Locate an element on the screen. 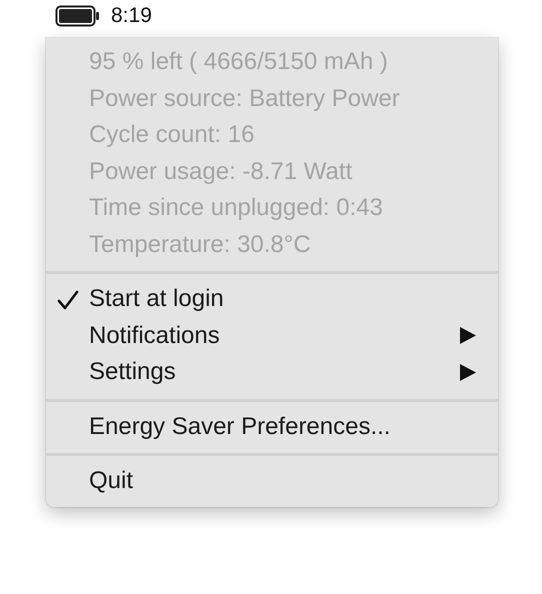  menu-item: Time since unplugged: 0:43 is located at coordinates (236, 208).